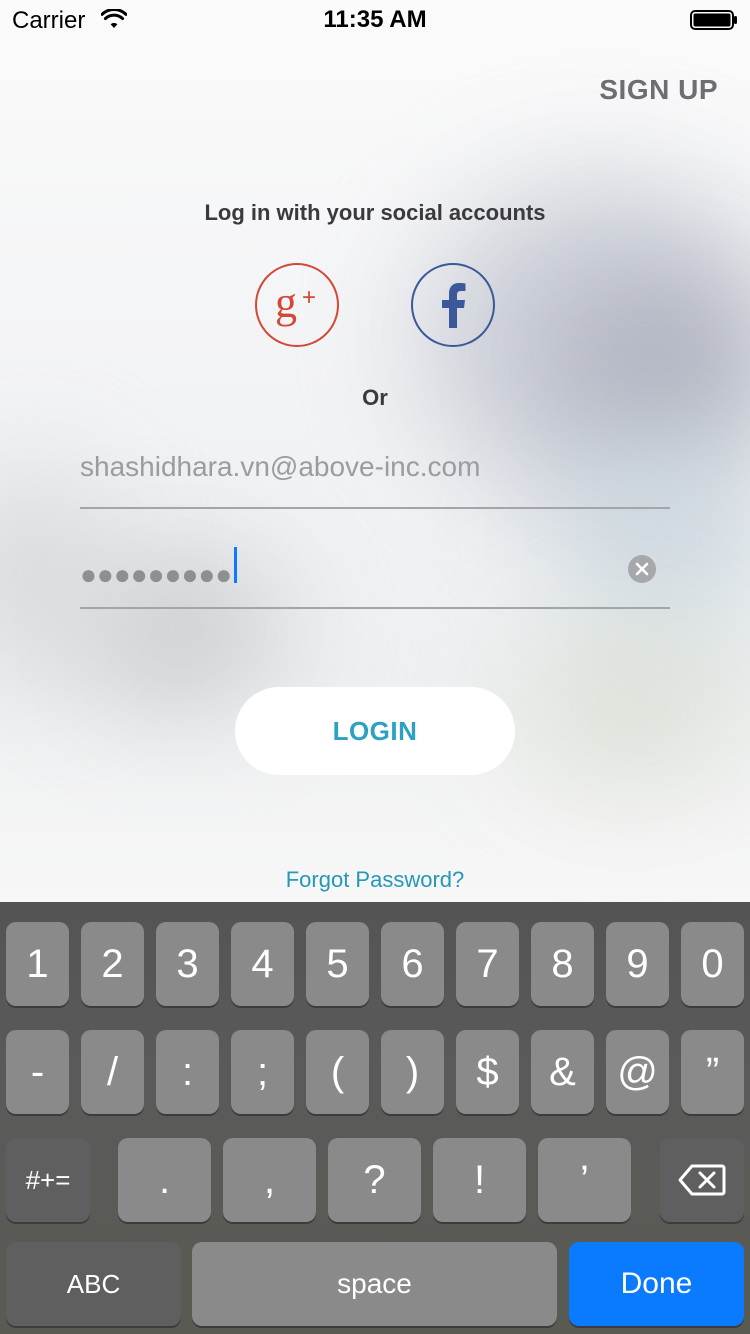  What do you see at coordinates (286, 303) in the screenshot?
I see `svg-text: g` at bounding box center [286, 303].